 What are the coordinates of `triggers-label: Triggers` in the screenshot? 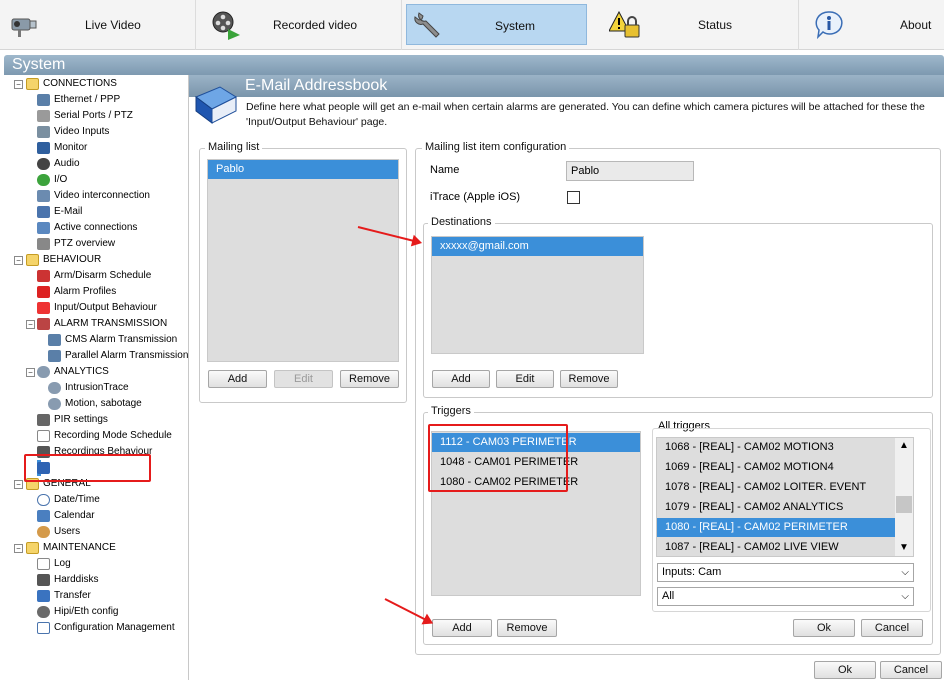 It's located at (451, 411).